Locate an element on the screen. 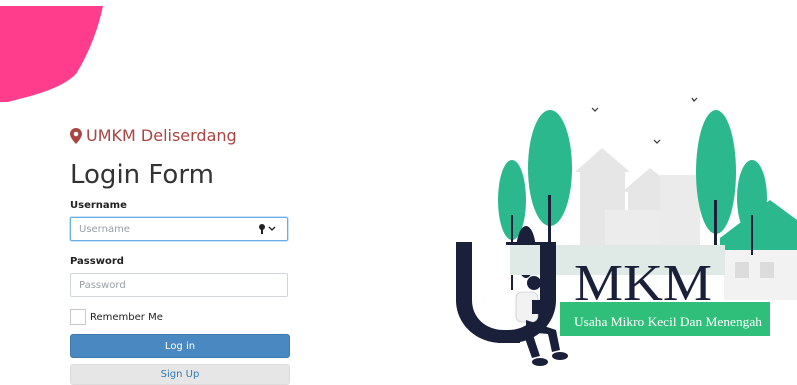  login-button: Log in is located at coordinates (180, 346).